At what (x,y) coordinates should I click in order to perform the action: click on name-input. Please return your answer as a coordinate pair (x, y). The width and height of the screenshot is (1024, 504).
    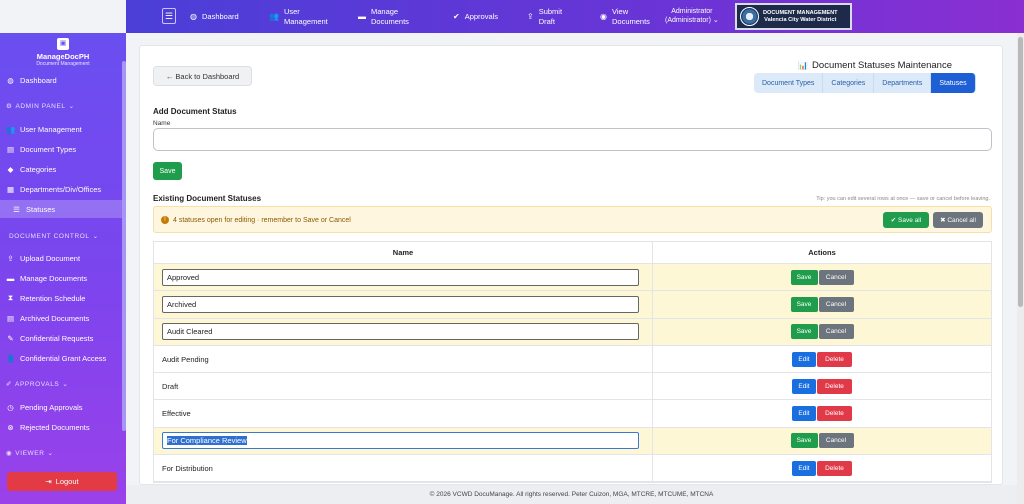
    Looking at the image, I should click on (572, 139).